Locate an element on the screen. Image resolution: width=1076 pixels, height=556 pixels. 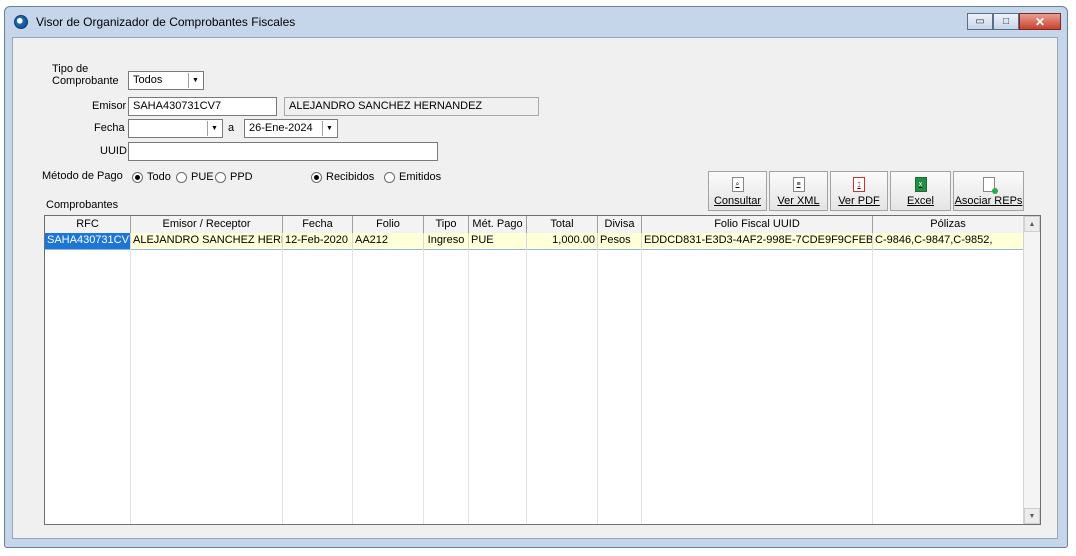
radio-metodo-todo: Todo is located at coordinates (151, 177).